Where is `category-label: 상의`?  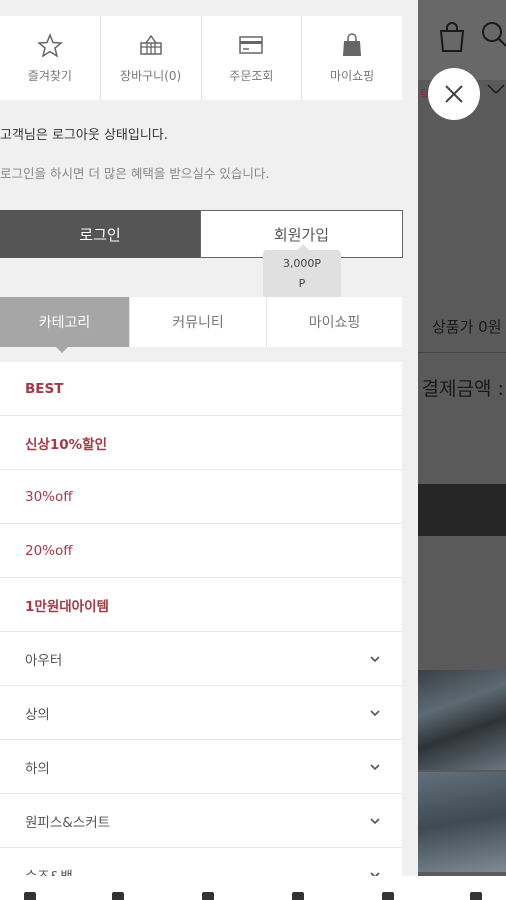 category-label: 상의 is located at coordinates (37, 714).